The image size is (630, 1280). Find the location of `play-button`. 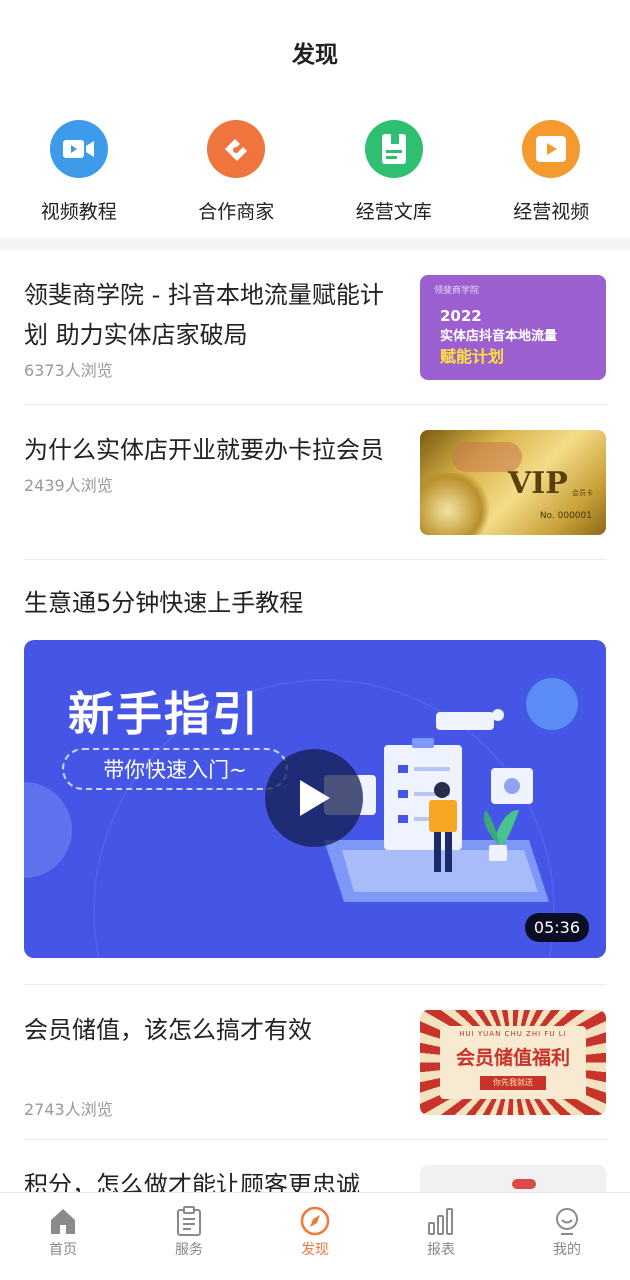

play-button is located at coordinates (314, 798).